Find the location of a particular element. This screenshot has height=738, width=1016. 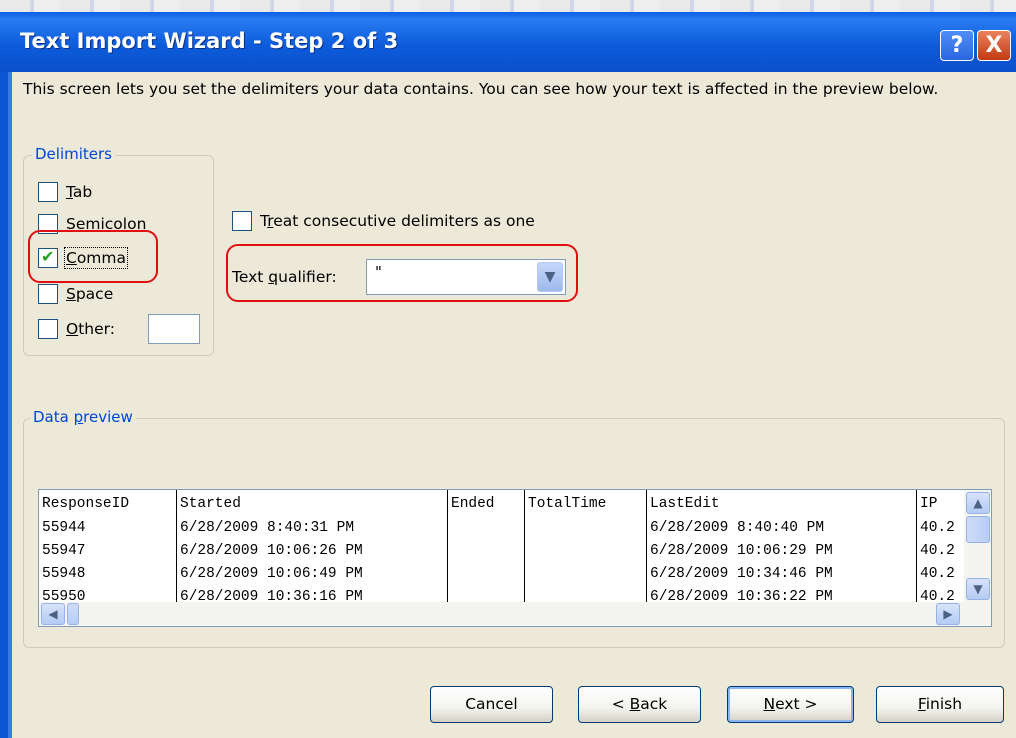

preview-header-cell: LastEdit is located at coordinates (685, 504).